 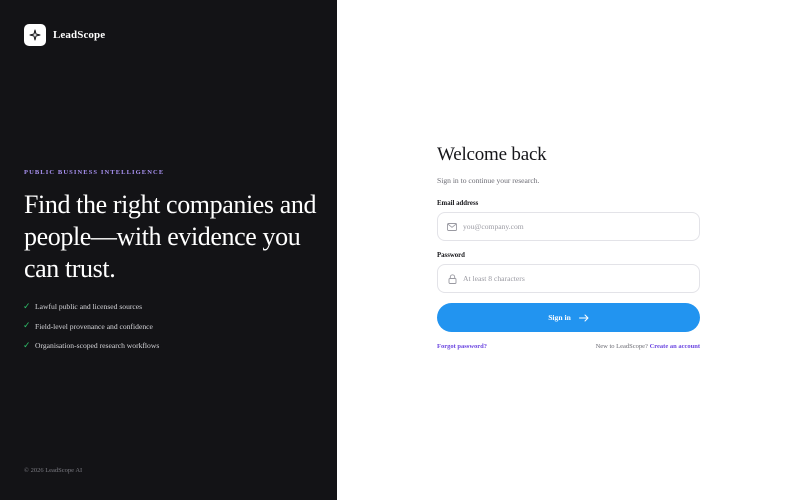 I want to click on password-label: Password, so click(x=451, y=255).